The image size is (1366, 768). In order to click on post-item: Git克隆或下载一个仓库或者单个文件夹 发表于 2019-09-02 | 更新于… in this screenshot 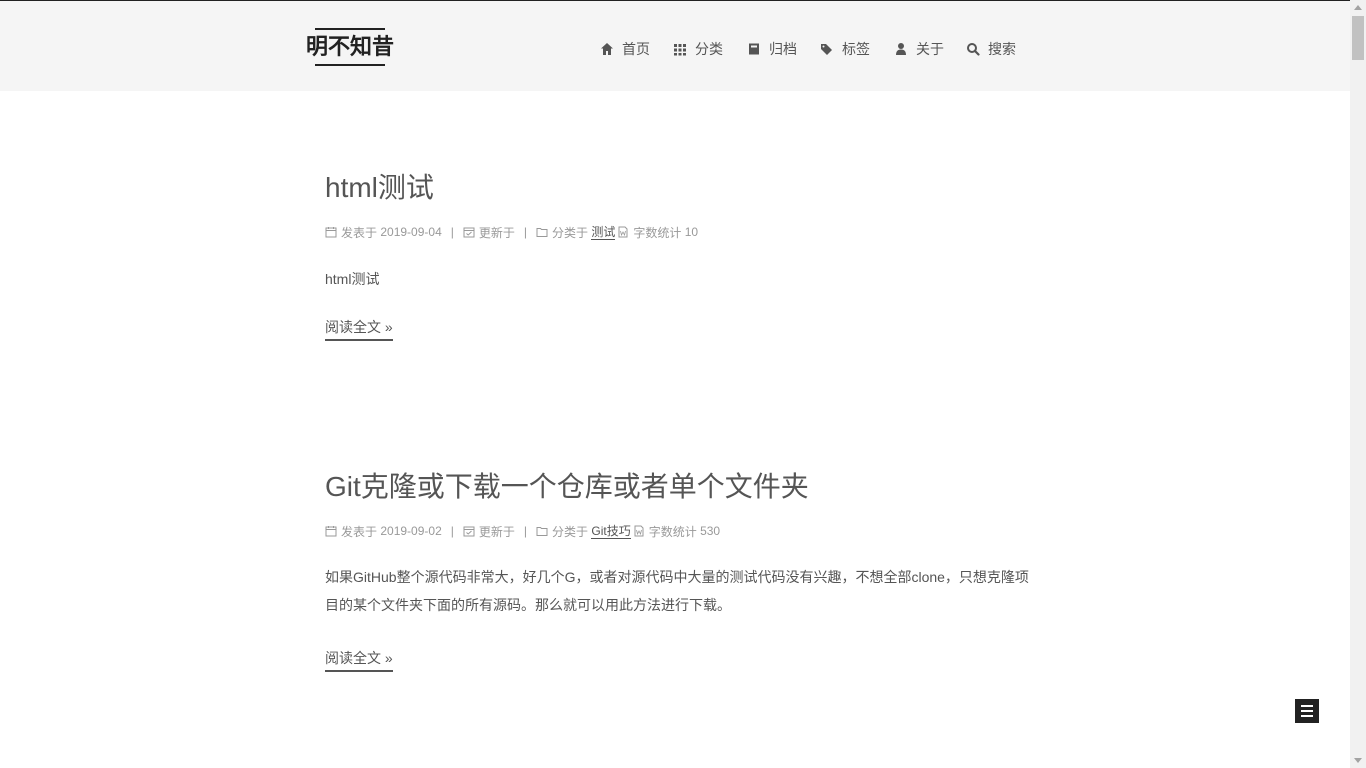, I will do `click(680, 570)`.